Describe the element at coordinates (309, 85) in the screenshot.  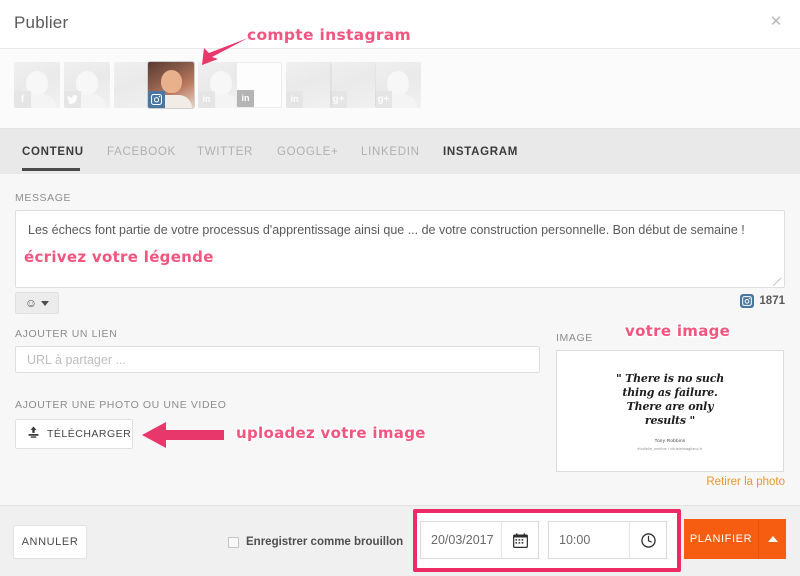
I see `account-avatar-linkedin-3: in` at that location.